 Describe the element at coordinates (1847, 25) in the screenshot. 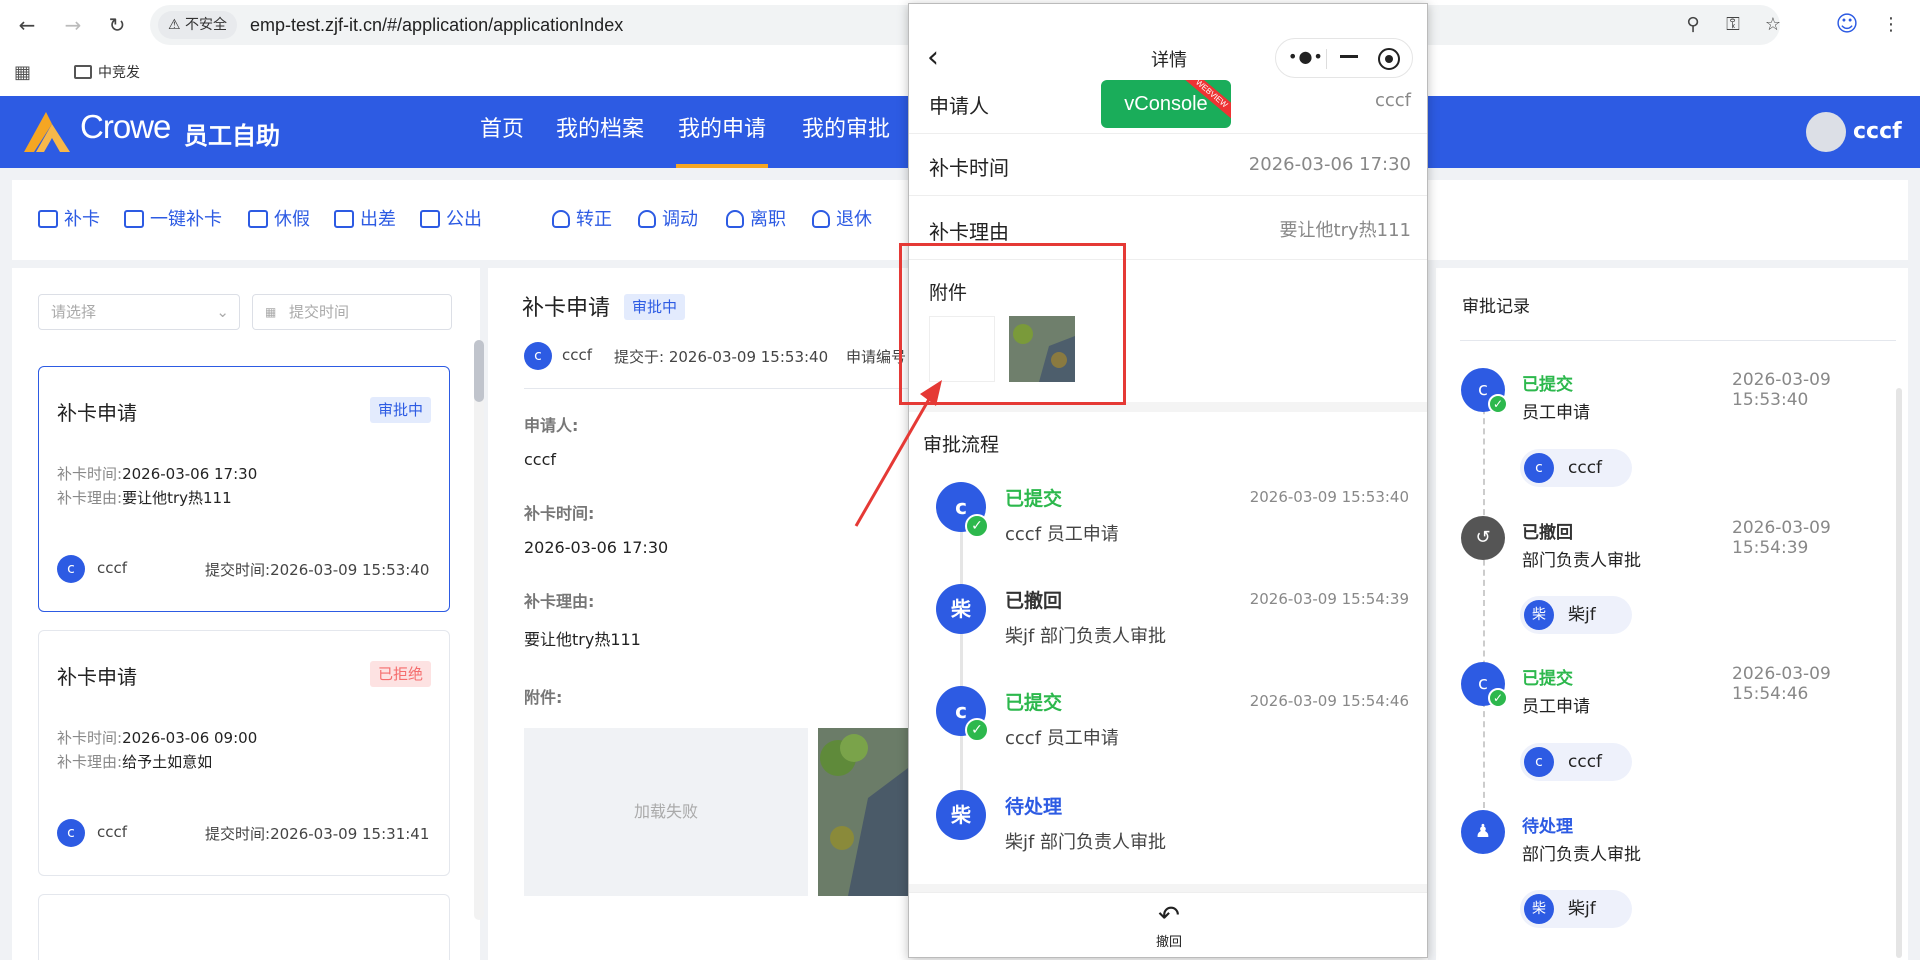

I see `profile-icon: ☺` at that location.